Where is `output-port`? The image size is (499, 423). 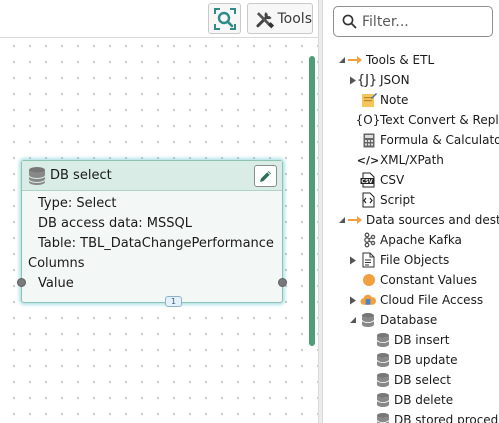
output-port is located at coordinates (282, 282).